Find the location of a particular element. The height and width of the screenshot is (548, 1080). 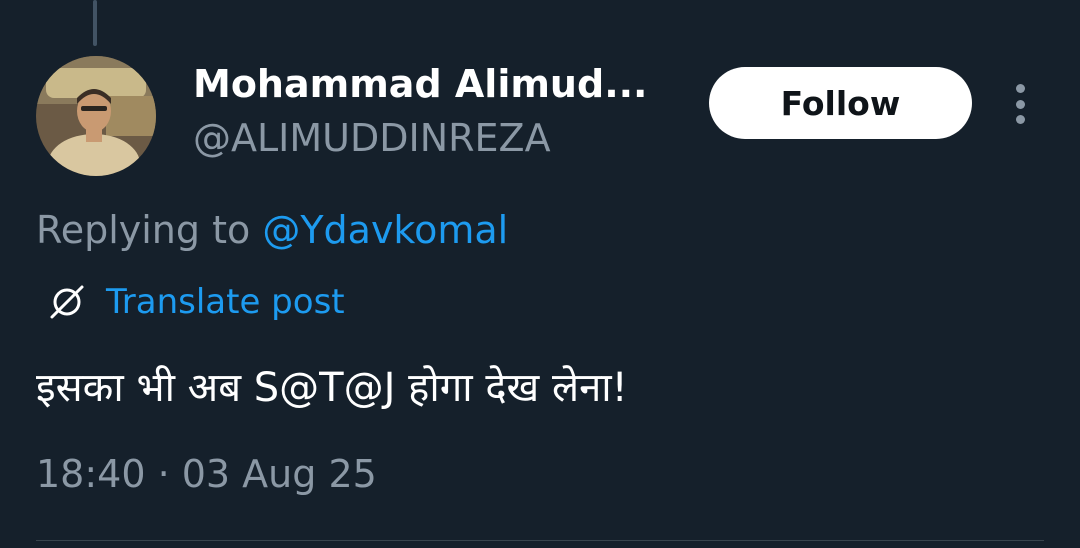

replying-to-prefix: Replying to is located at coordinates (143, 230).